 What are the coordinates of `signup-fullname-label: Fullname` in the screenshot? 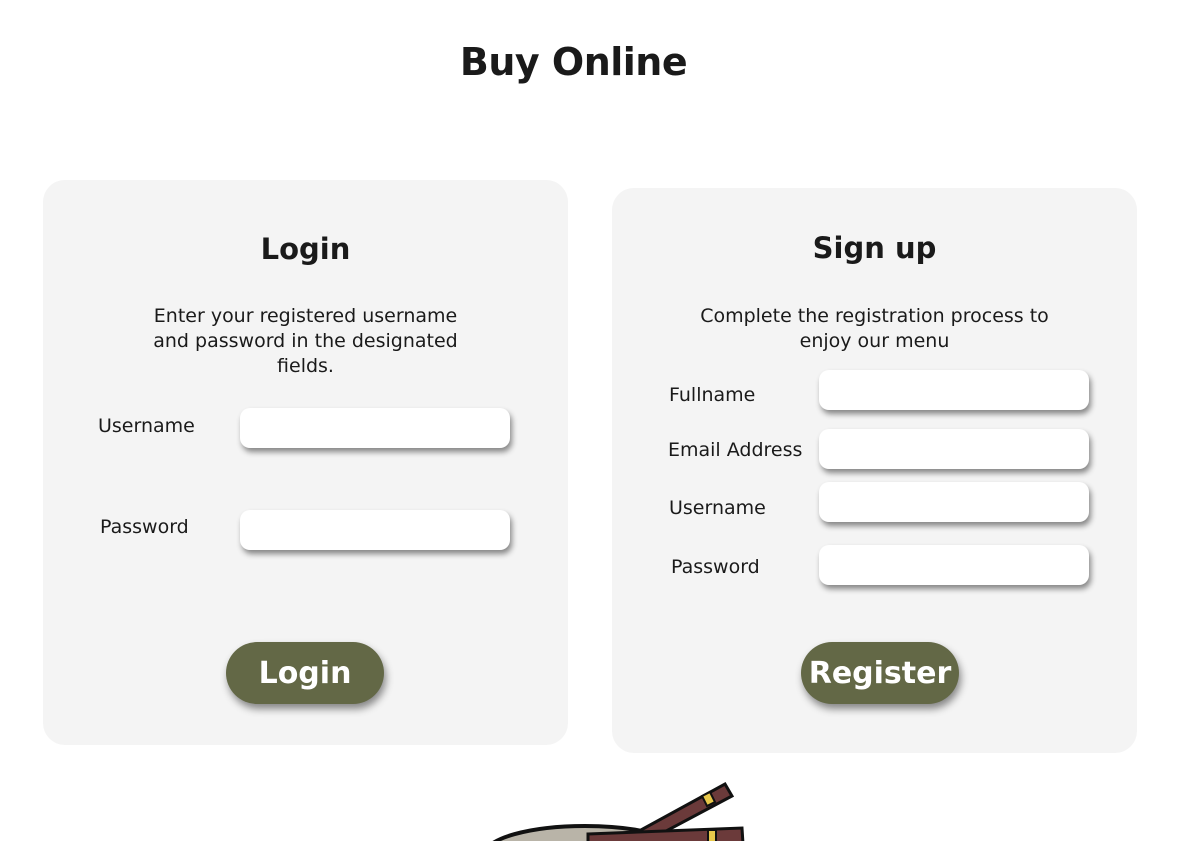 It's located at (712, 395).